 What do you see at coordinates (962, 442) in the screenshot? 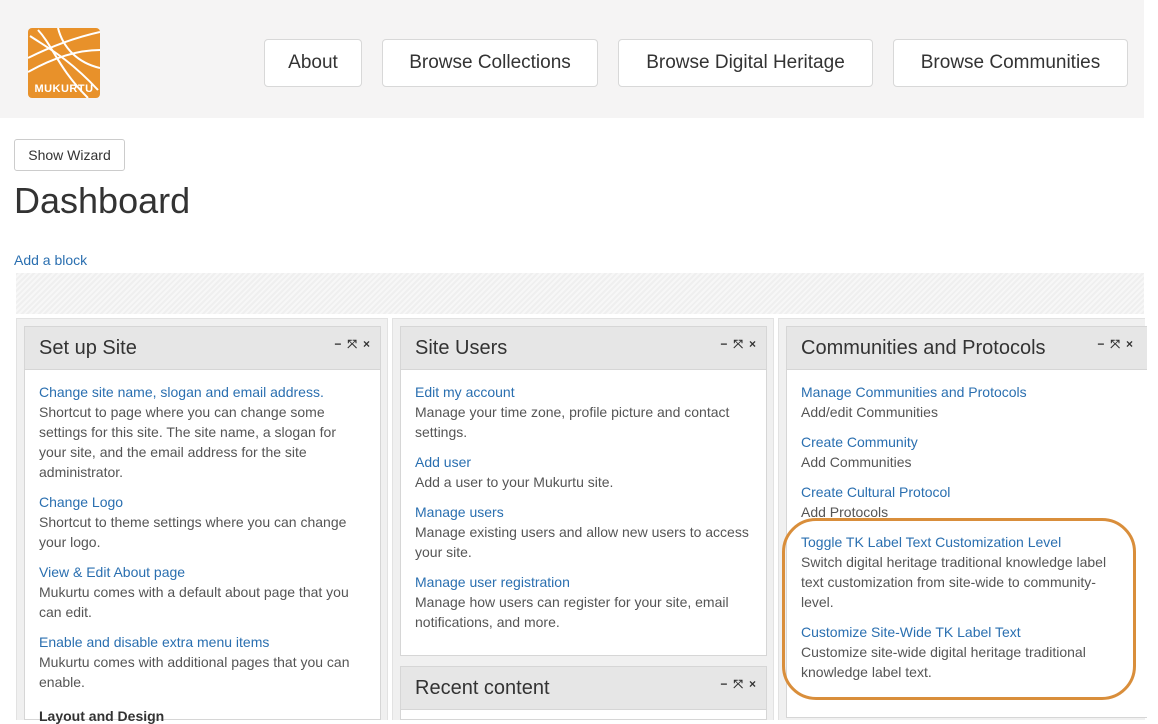
I see `create-community-link: Create Community` at bounding box center [962, 442].